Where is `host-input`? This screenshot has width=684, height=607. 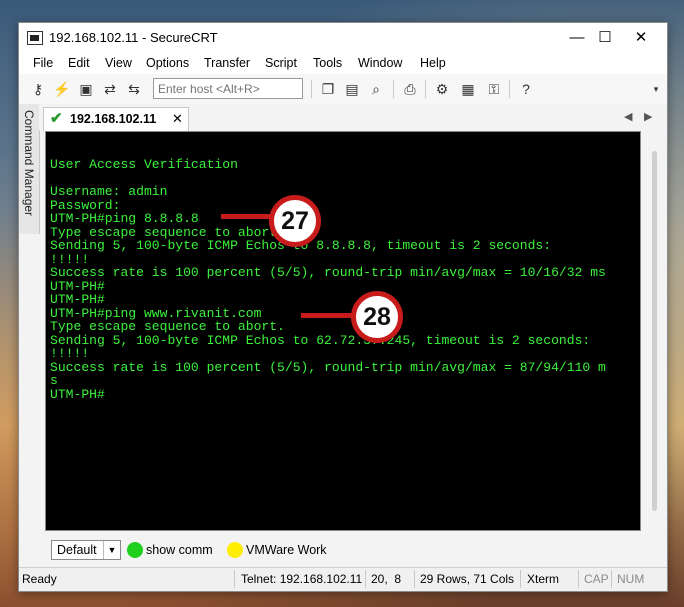
host-input is located at coordinates (228, 88).